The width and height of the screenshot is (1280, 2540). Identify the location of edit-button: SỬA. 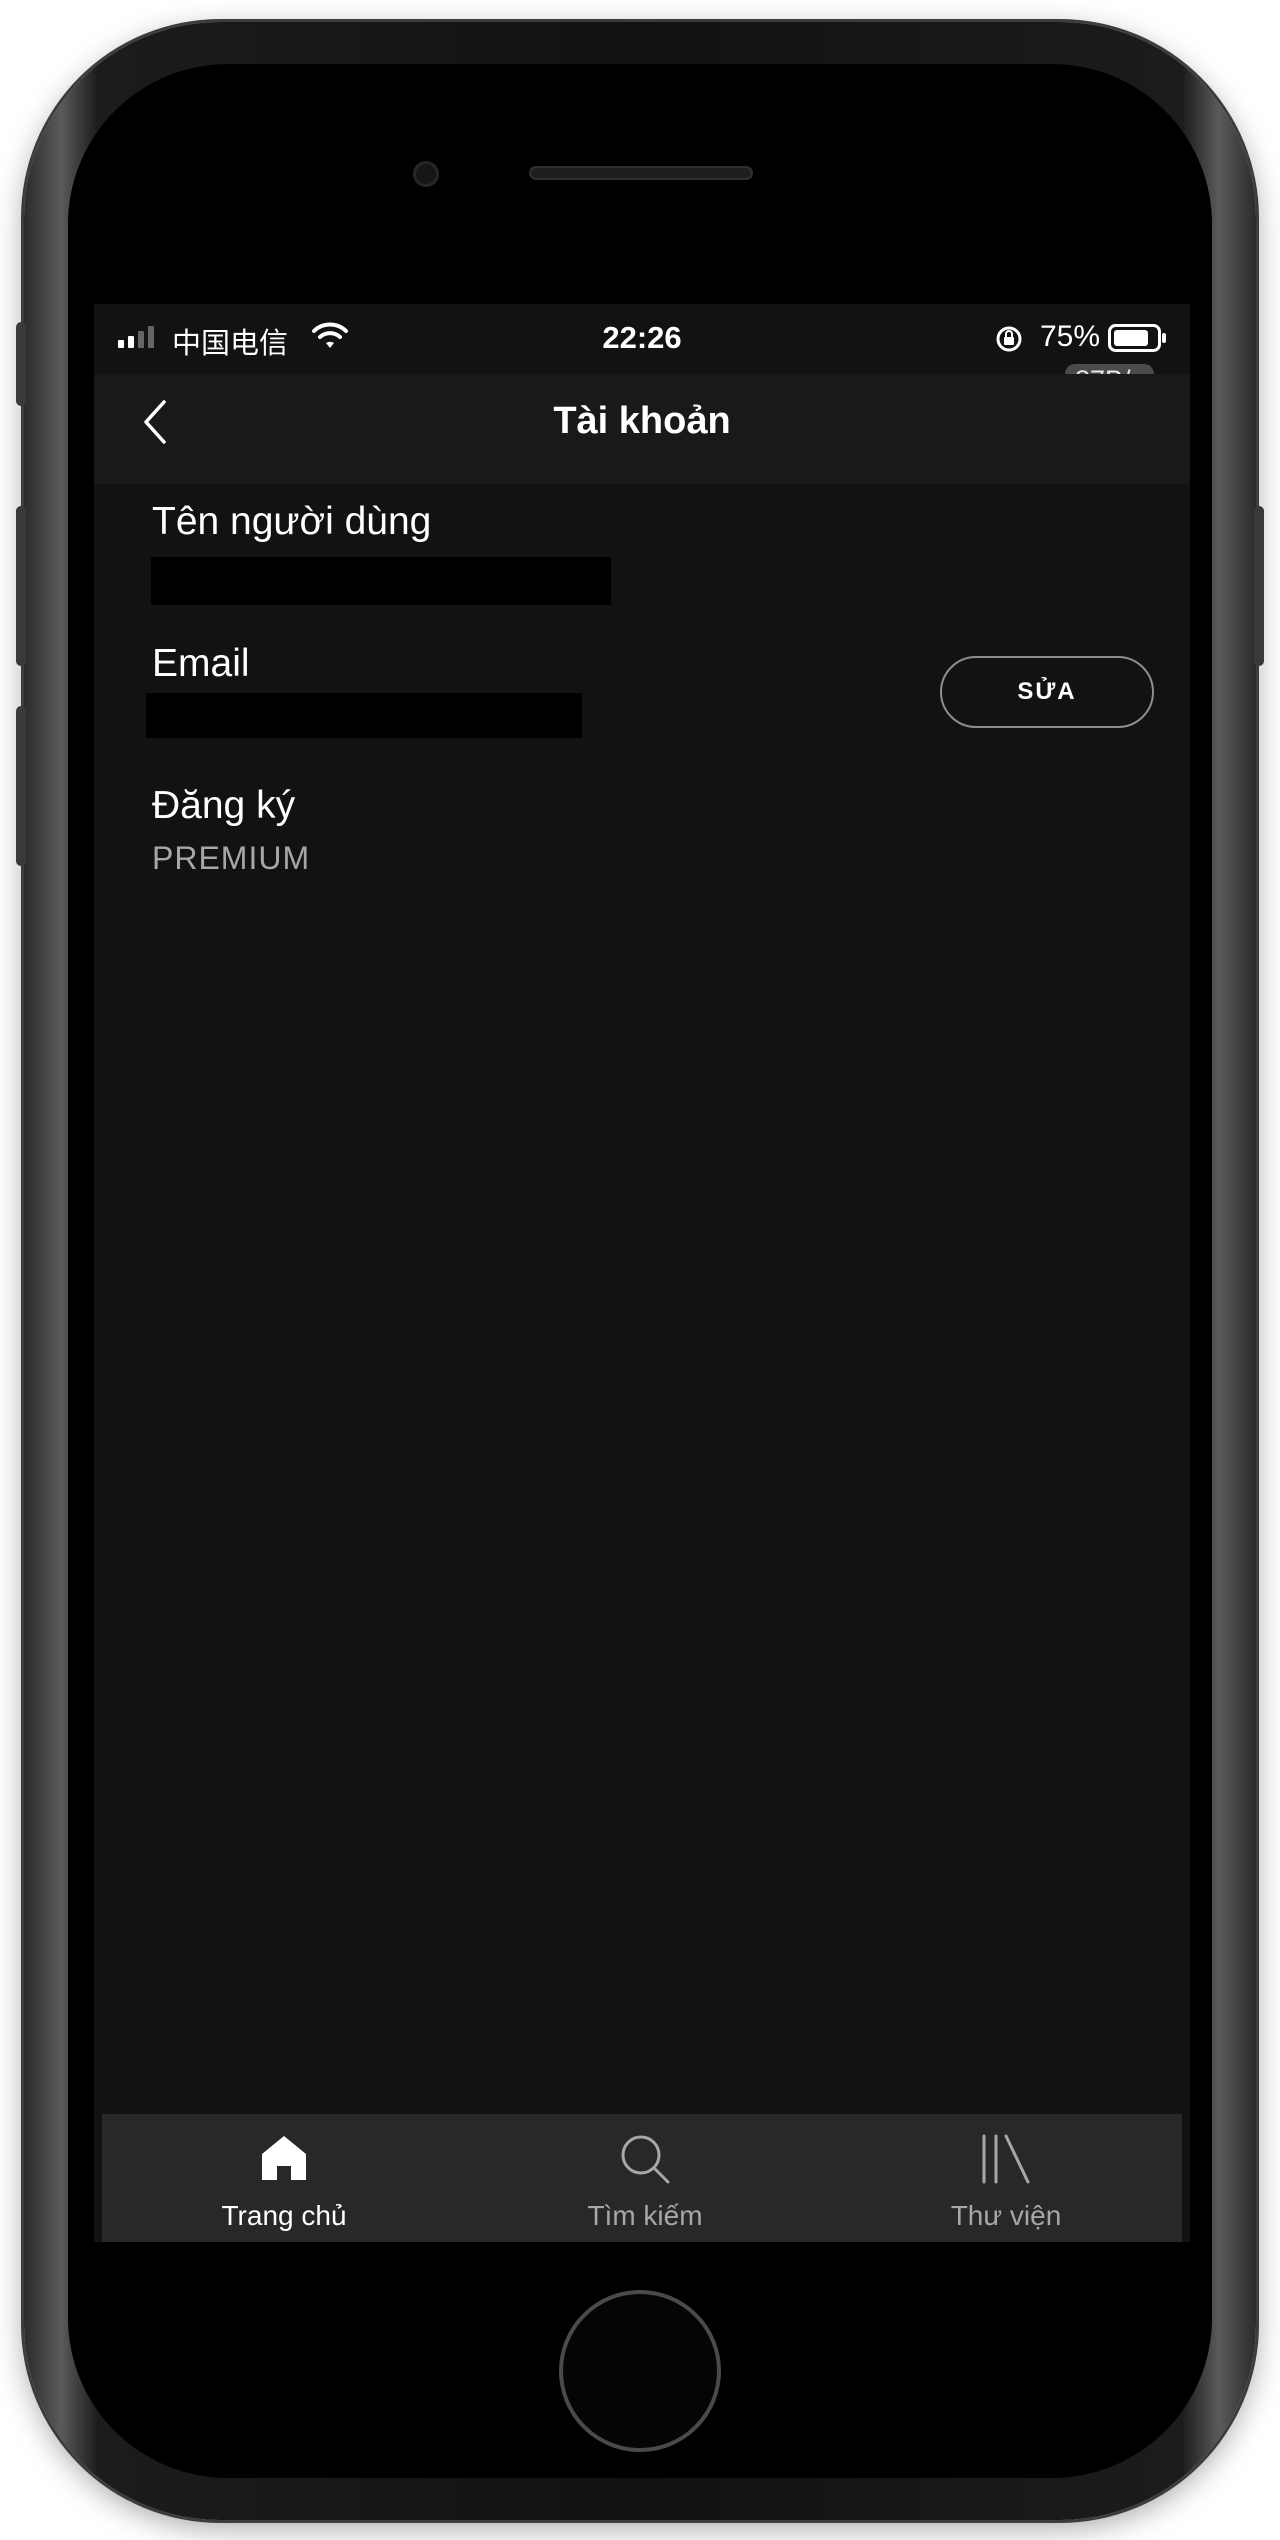
(1047, 692).